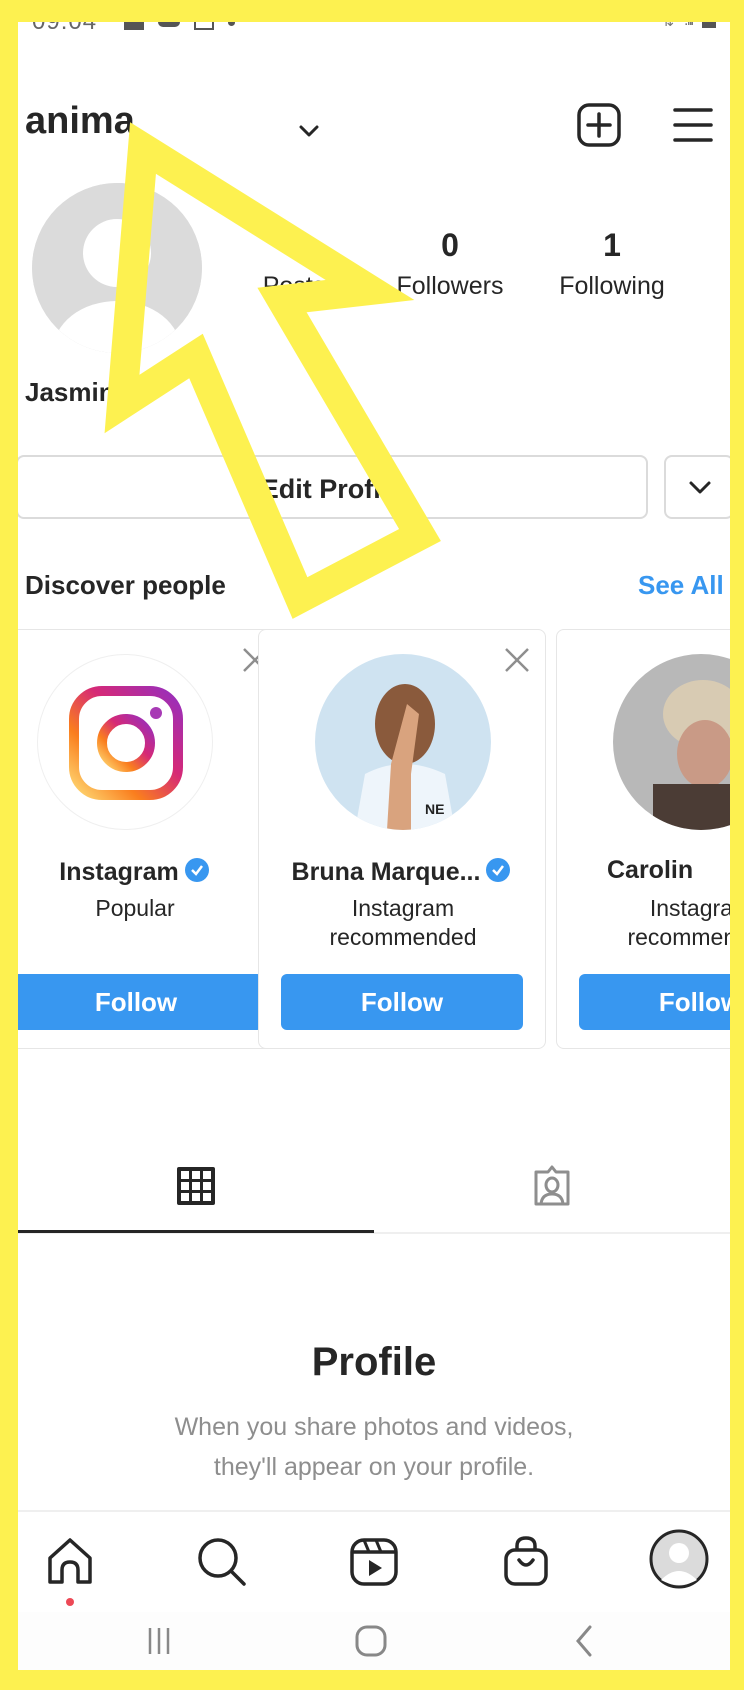 This screenshot has height=1690, width=744. What do you see at coordinates (643, 839) in the screenshot?
I see `suggestion-card: Carolin Instagram recommended Follow` at bounding box center [643, 839].